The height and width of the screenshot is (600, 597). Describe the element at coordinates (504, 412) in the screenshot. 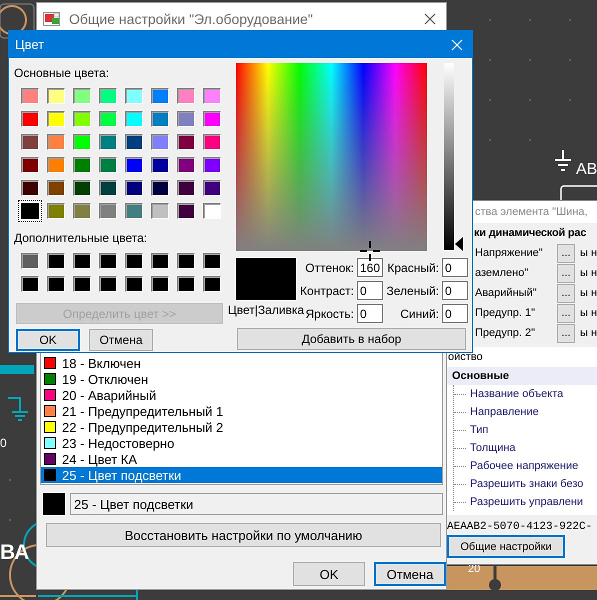

I see `property-name: Направление` at that location.